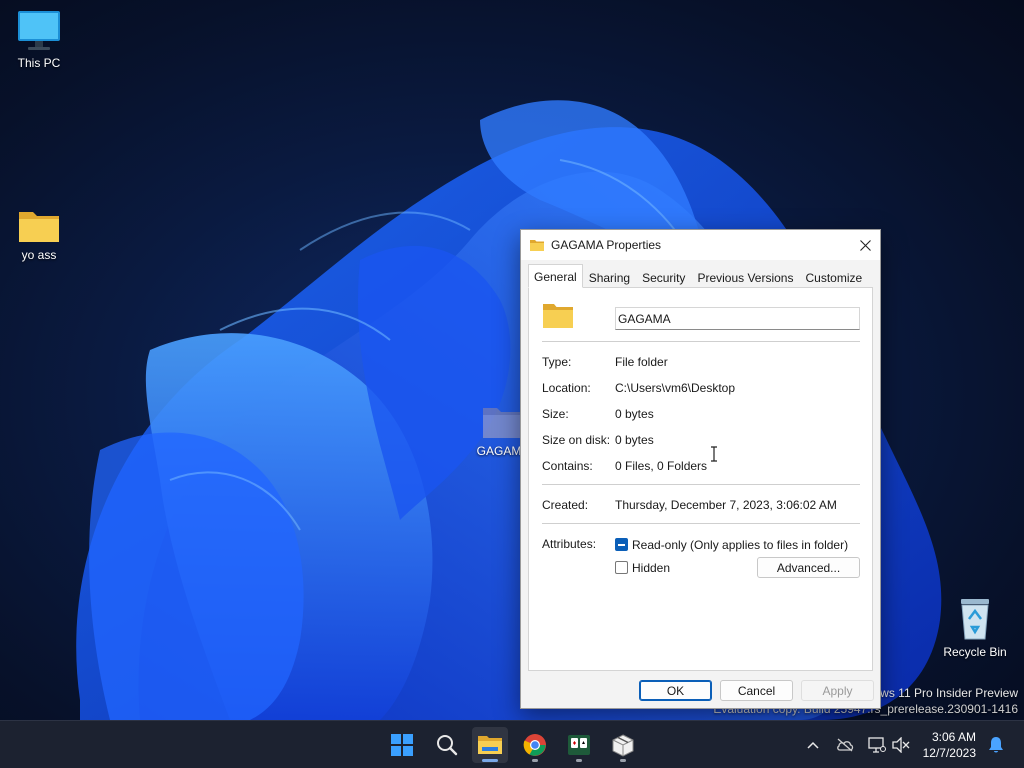 The width and height of the screenshot is (1024, 768). Describe the element at coordinates (661, 466) in the screenshot. I see `contains-value: 0 Files, 0 Folders` at that location.